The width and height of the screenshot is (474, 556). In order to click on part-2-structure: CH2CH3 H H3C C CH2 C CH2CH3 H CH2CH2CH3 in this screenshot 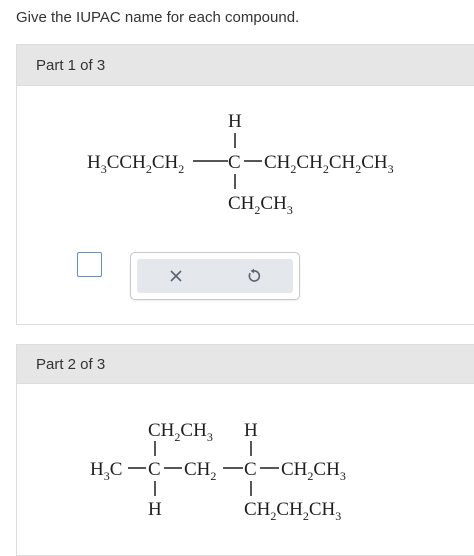, I will do `click(218, 471)`.